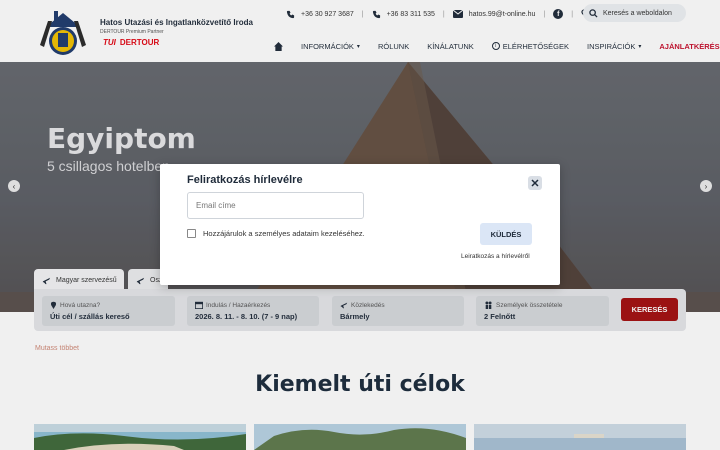  I want to click on chevron-left-icon: ‹, so click(14, 186).